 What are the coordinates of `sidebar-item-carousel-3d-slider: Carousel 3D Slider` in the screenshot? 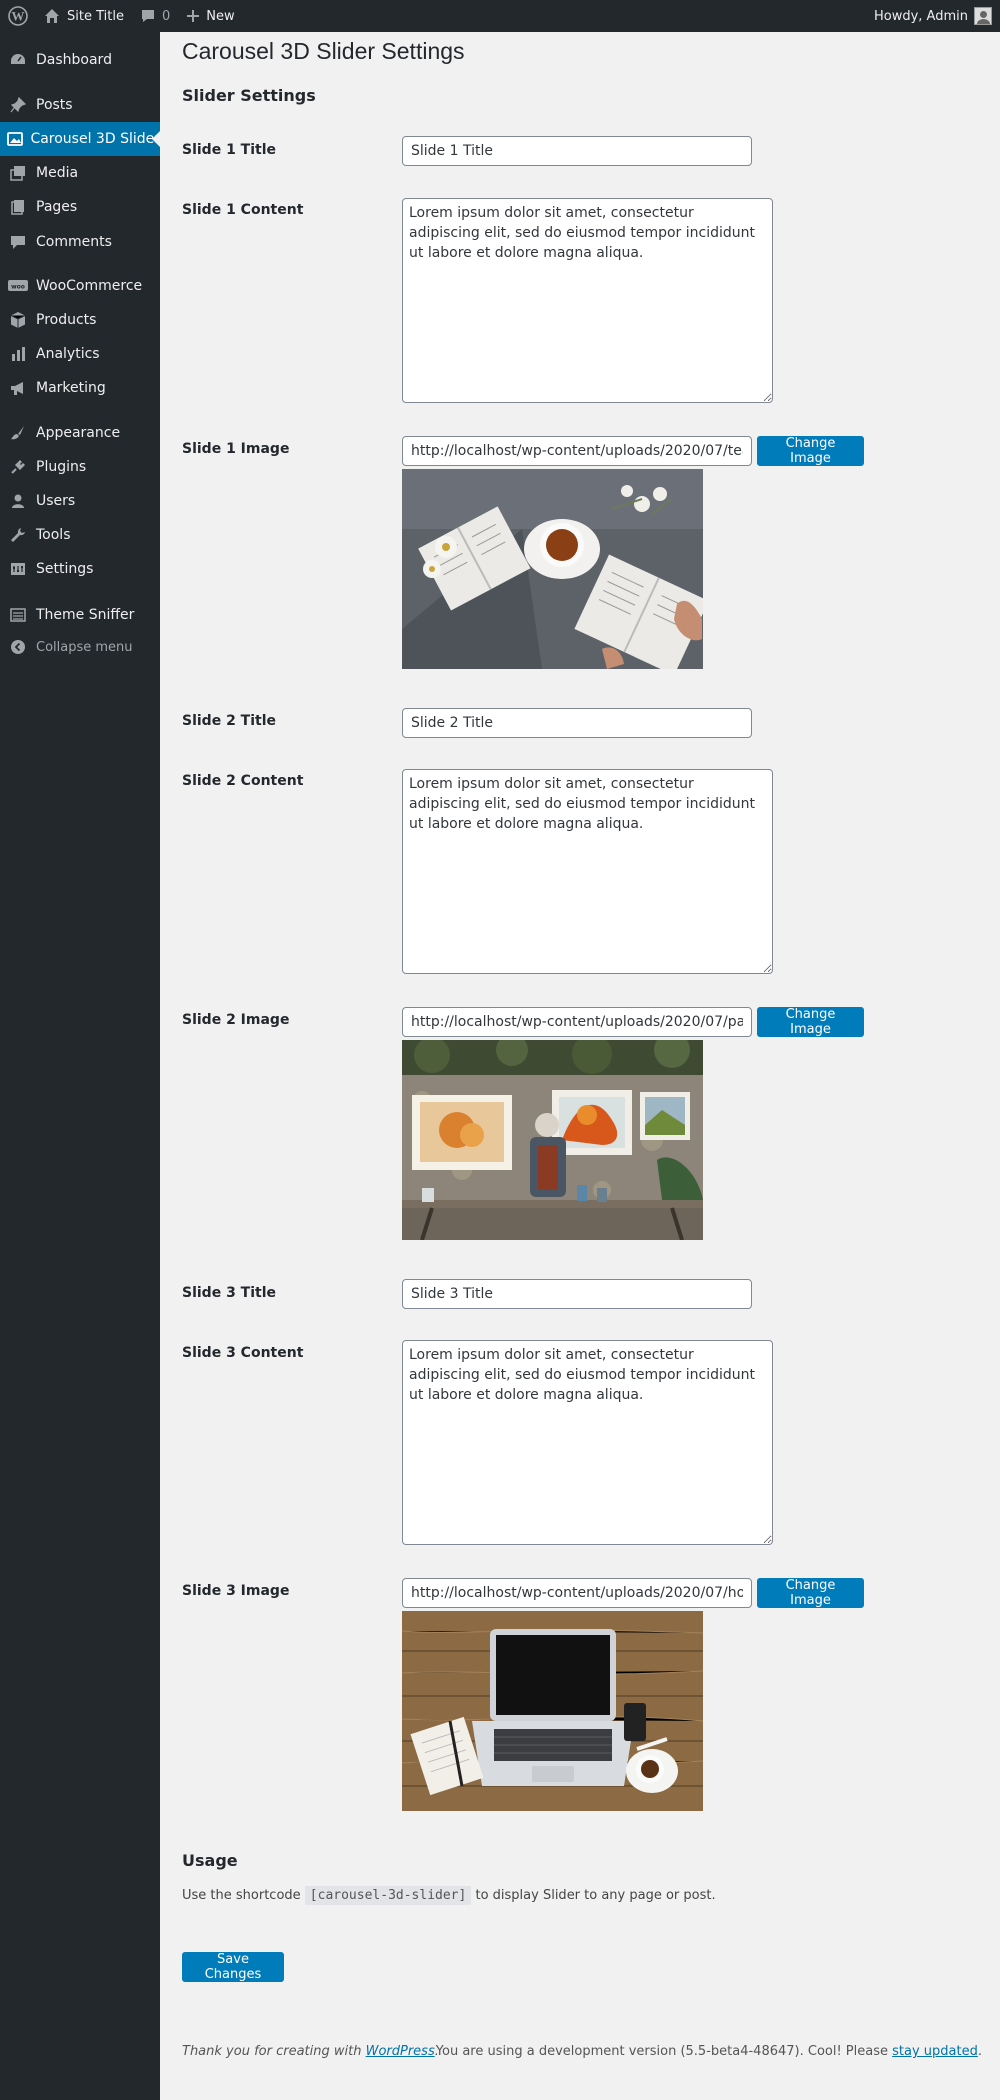 It's located at (80, 139).